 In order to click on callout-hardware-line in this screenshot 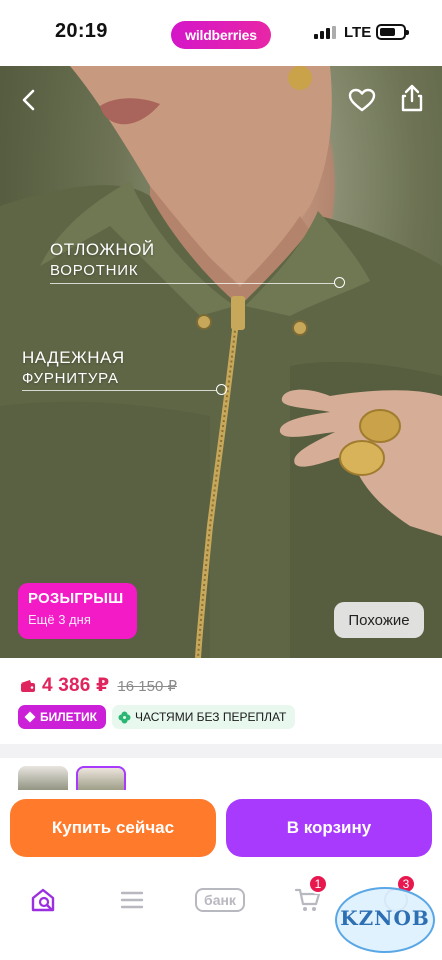, I will do `click(119, 390)`.